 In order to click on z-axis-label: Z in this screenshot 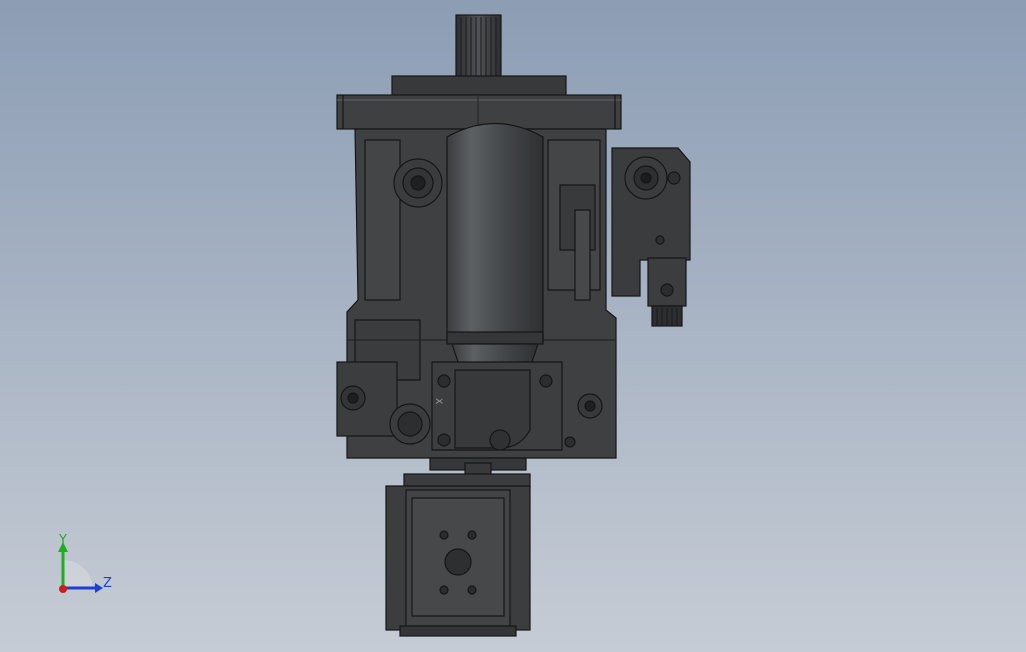, I will do `click(107, 583)`.